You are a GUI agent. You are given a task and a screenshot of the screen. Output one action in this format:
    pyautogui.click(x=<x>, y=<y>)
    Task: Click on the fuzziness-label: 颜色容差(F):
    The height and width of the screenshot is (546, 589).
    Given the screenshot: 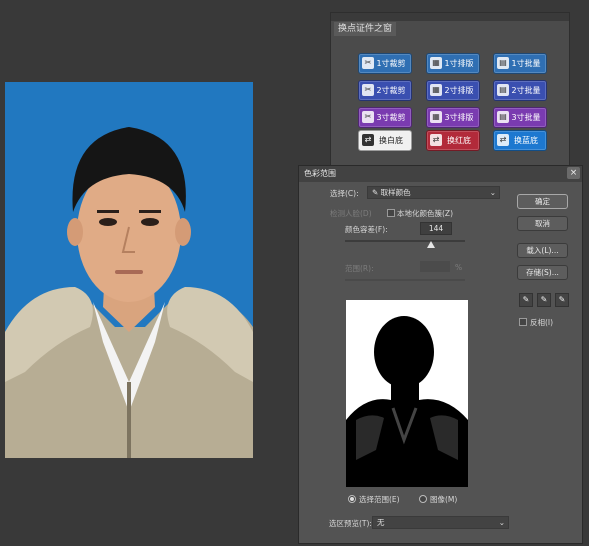 What is the action you would take?
    pyautogui.click(x=366, y=229)
    